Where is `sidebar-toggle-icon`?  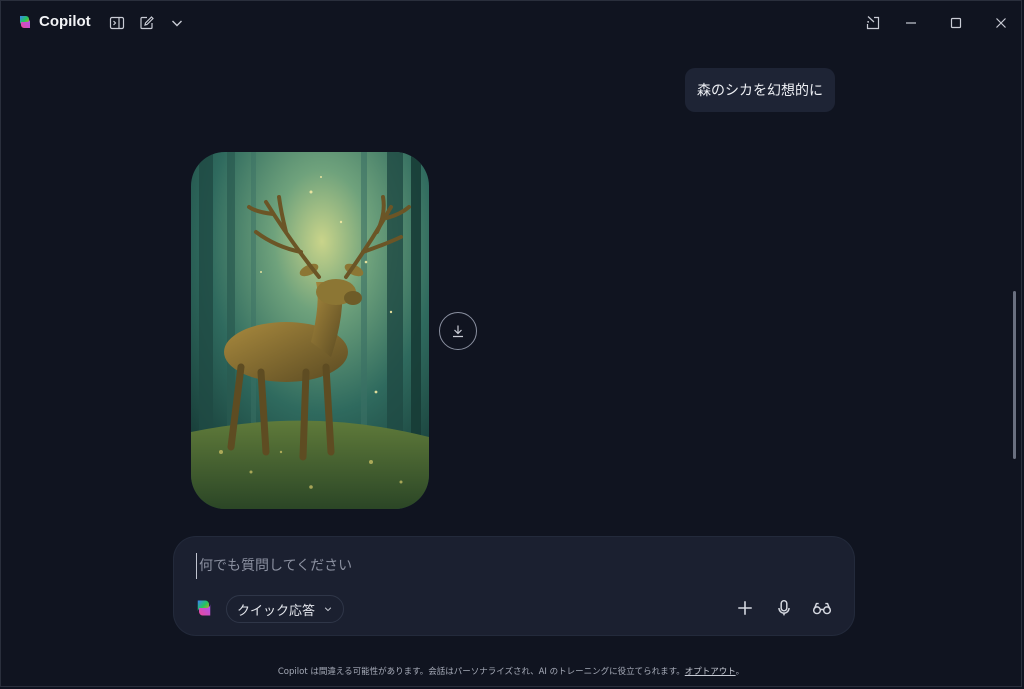
sidebar-toggle-icon is located at coordinates (117, 23).